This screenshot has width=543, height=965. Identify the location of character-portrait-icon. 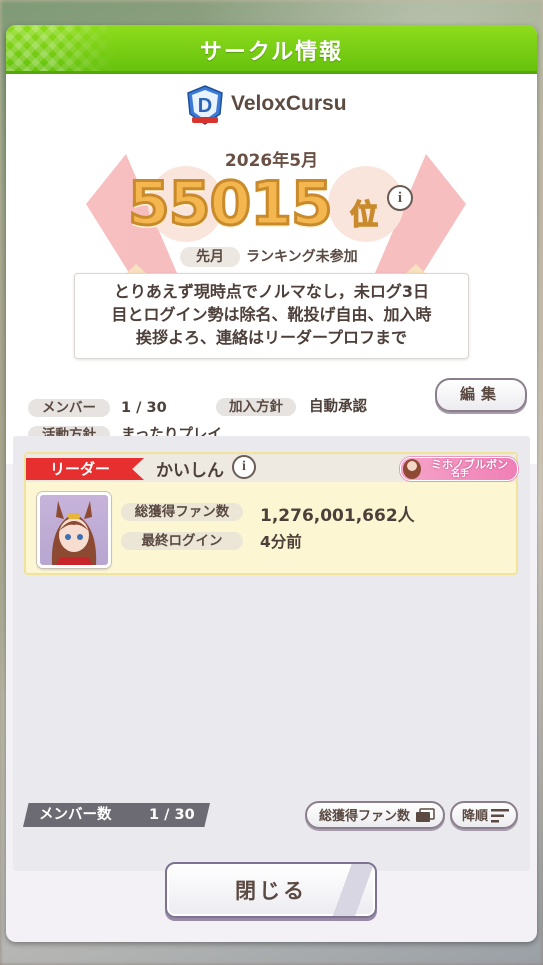
(74, 533).